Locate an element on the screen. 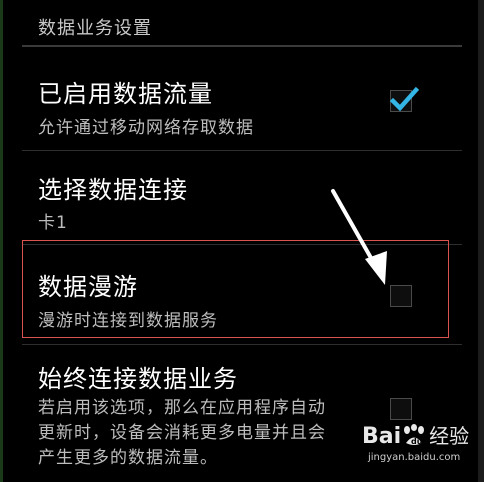 The width and height of the screenshot is (484, 482). svg-text: du is located at coordinates (417, 441).